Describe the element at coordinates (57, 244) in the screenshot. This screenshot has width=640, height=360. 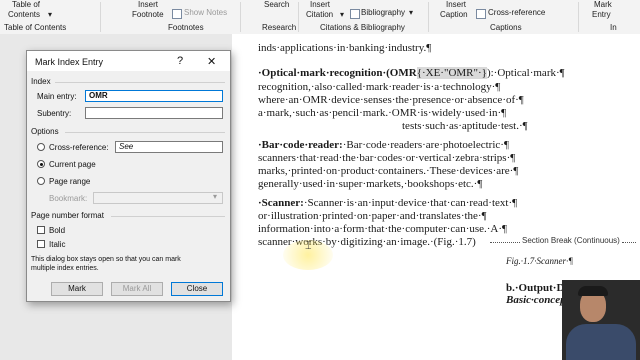
I see `italic-label: Italic` at that location.